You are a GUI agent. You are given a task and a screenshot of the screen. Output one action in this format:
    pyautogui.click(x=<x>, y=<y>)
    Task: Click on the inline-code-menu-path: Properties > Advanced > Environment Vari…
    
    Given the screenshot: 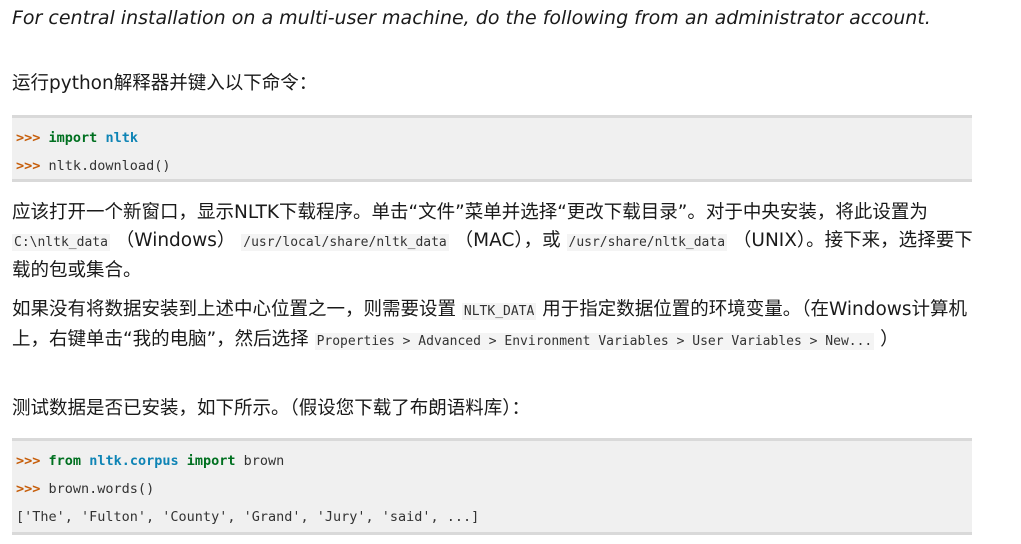 What is the action you would take?
    pyautogui.click(x=594, y=341)
    